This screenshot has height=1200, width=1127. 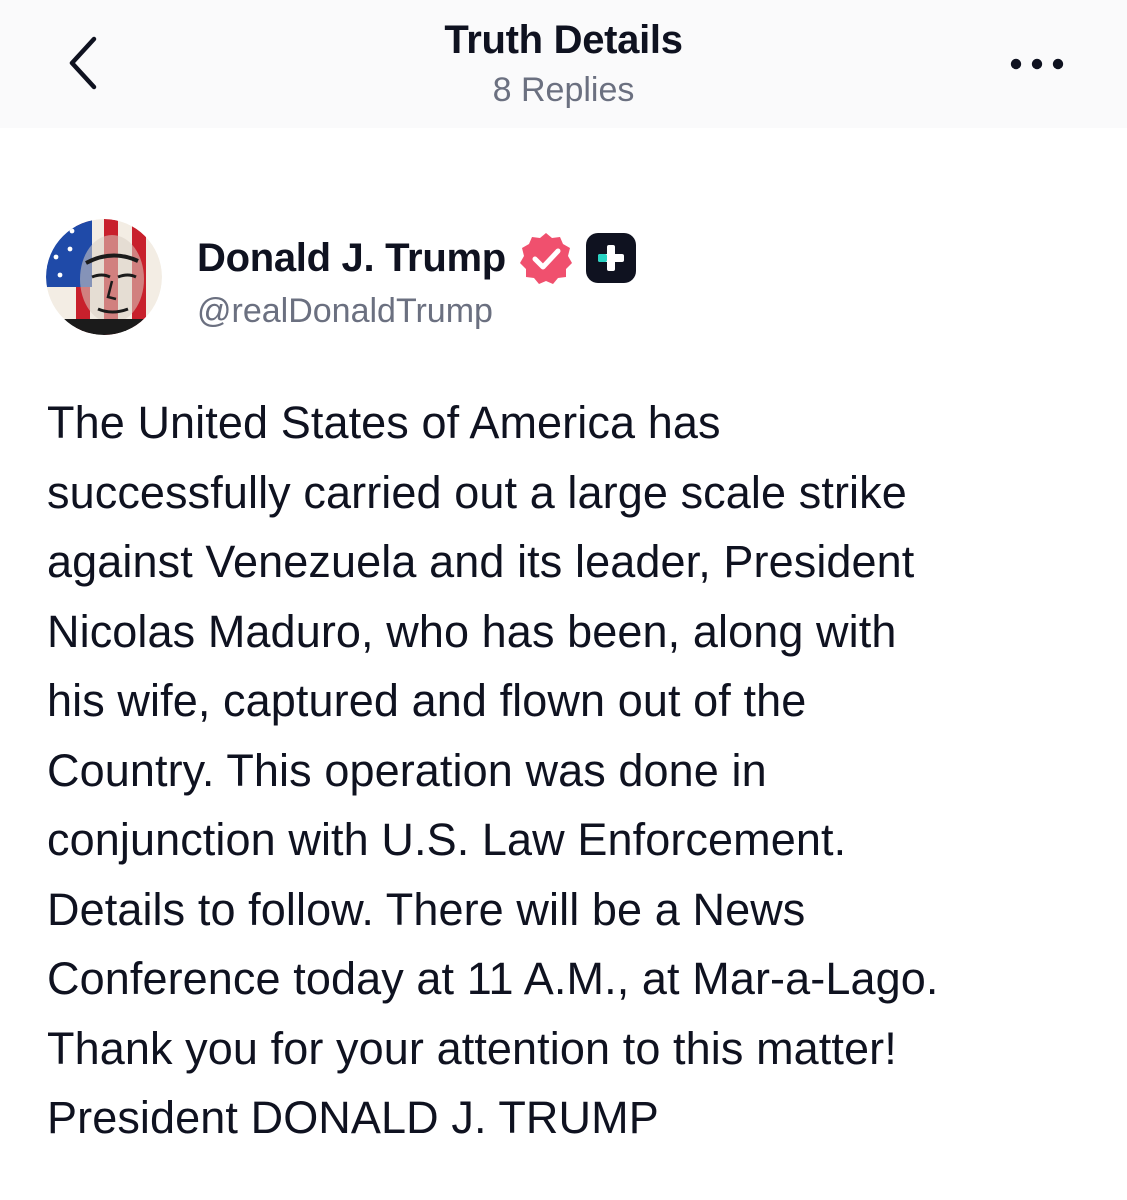 What do you see at coordinates (407, 770) in the screenshot?
I see `post-text-line: Country. This operation was done in` at bounding box center [407, 770].